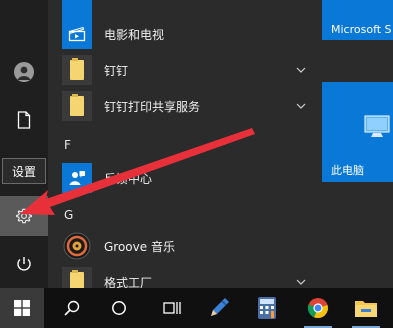  I want to click on this-pc-tile: 此电脑, so click(357, 132).